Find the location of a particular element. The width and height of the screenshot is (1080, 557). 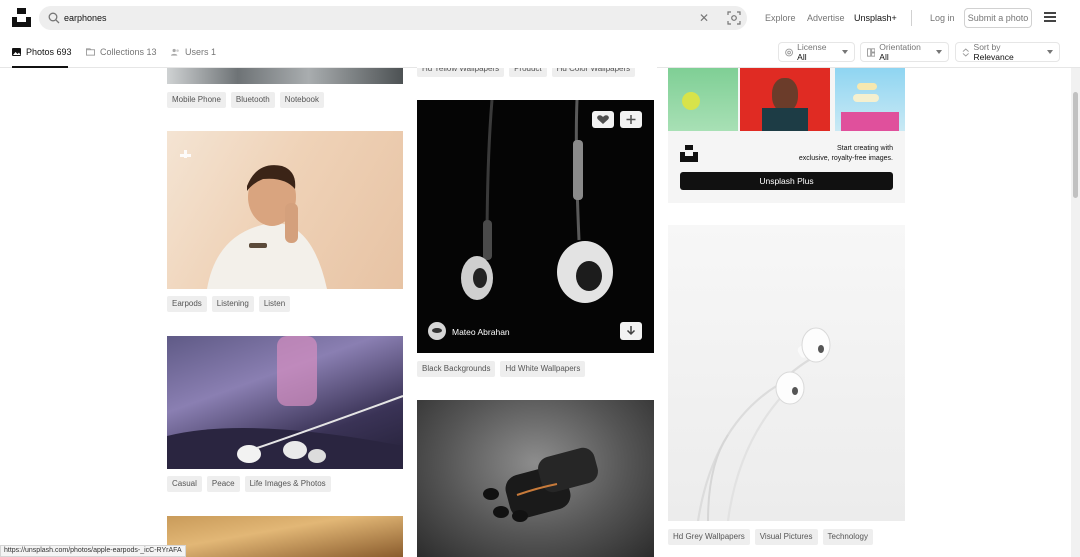

license-filter-label: License All is located at coordinates (815, 52).